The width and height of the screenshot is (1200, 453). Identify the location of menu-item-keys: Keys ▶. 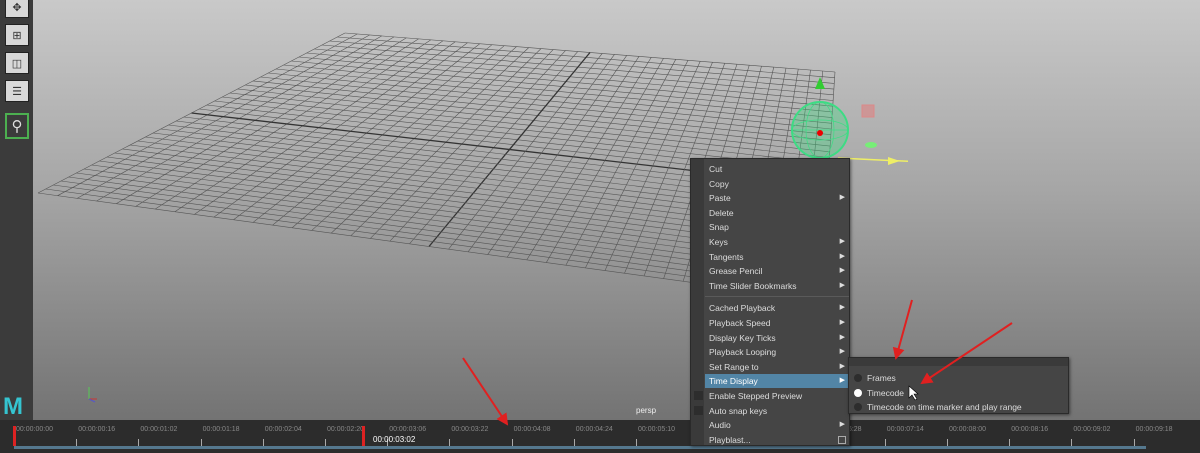
(777, 242).